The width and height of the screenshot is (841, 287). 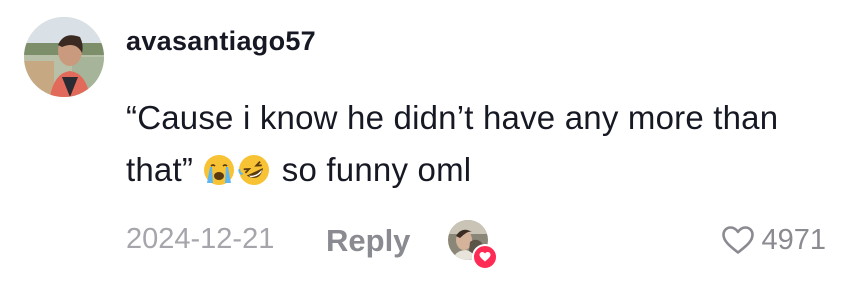 I want to click on comment-username: avasantiago57, so click(x=221, y=41).